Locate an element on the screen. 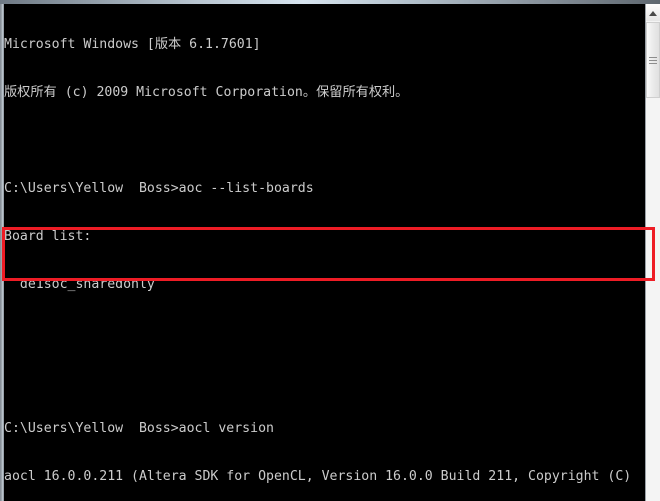 This screenshot has height=501, width=660. console-line: de1soc_sharedonly is located at coordinates (79, 284).